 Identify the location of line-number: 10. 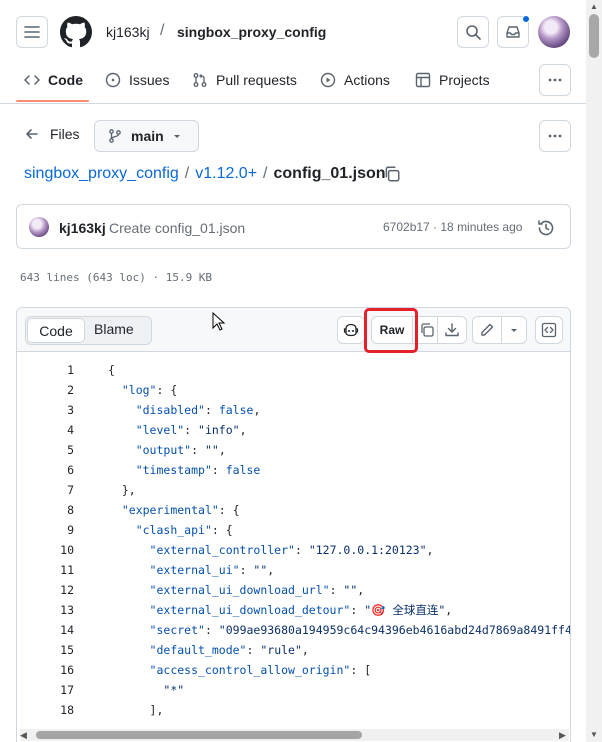
(45, 550).